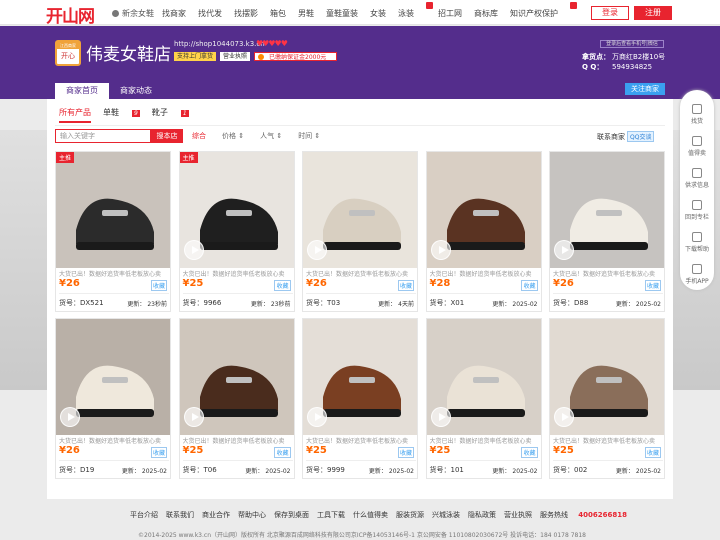 The width and height of the screenshot is (720, 540). Describe the element at coordinates (219, 44) in the screenshot. I see `shop-url: http://shop1044073.k3.cn` at that location.